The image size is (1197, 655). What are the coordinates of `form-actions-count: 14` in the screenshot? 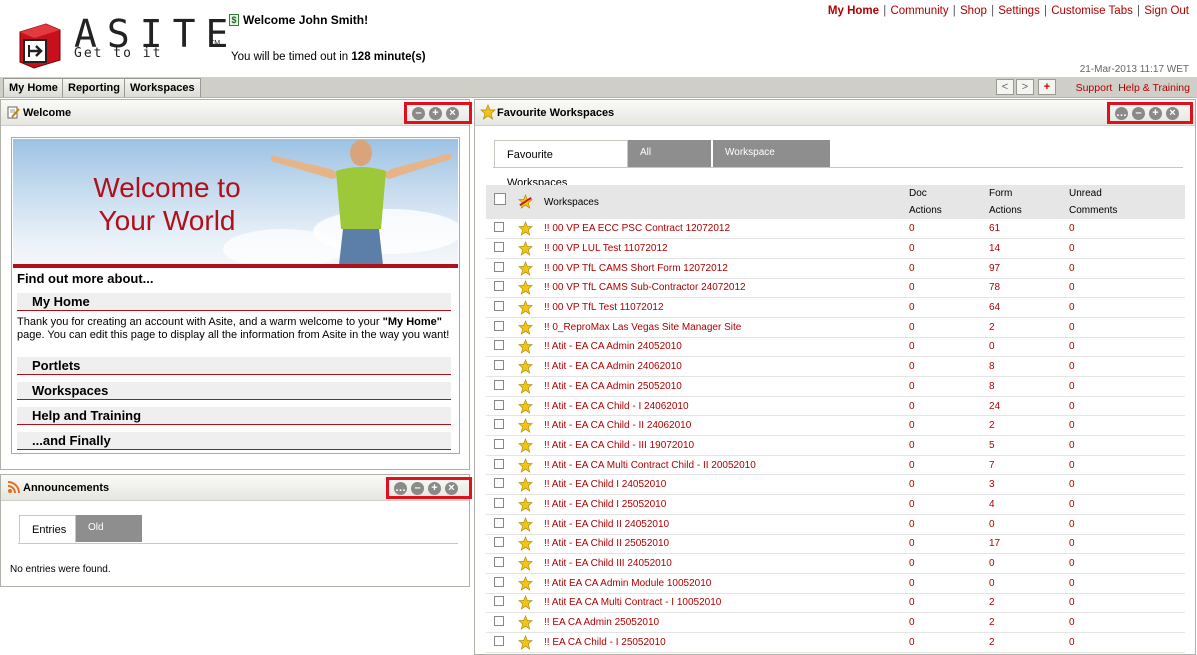 It's located at (1025, 248).